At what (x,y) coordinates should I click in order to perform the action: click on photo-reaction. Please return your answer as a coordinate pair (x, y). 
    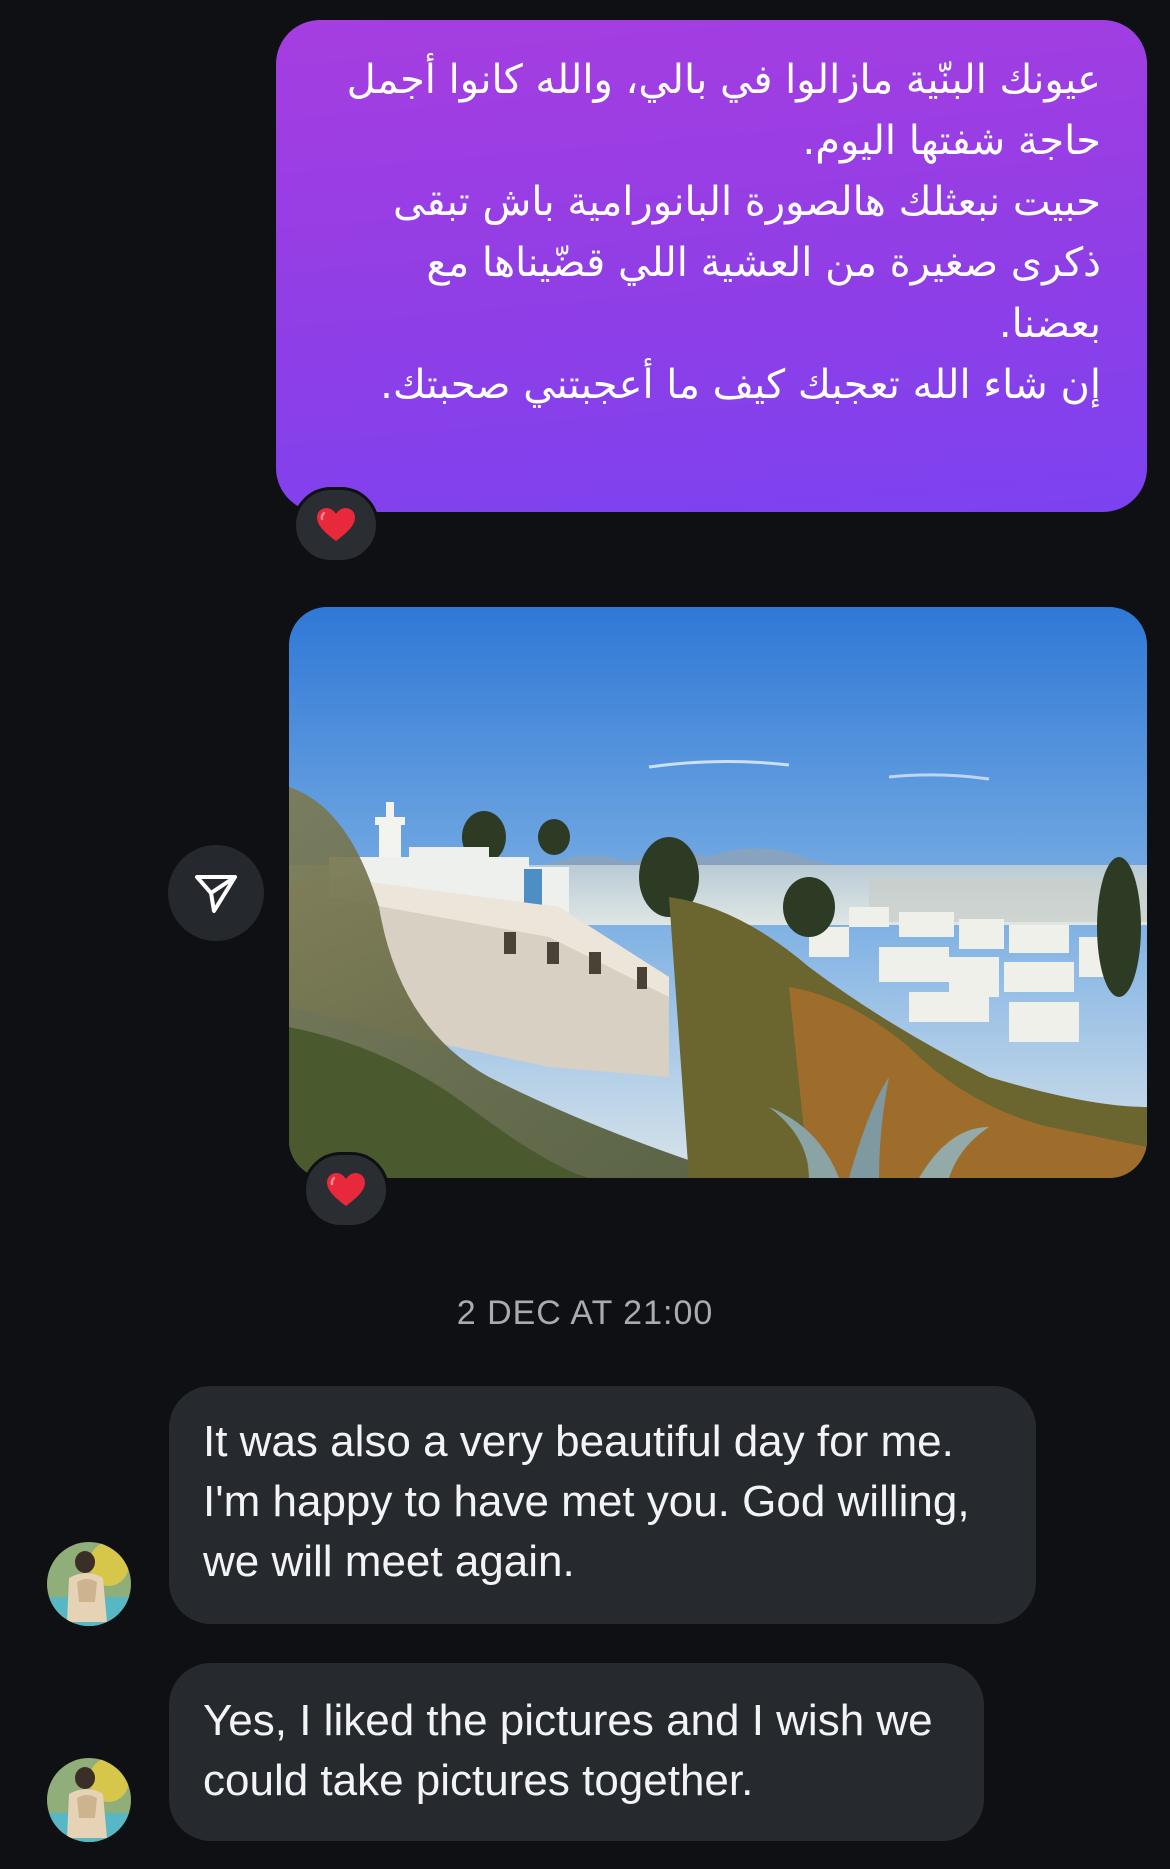
    Looking at the image, I should click on (346, 1190).